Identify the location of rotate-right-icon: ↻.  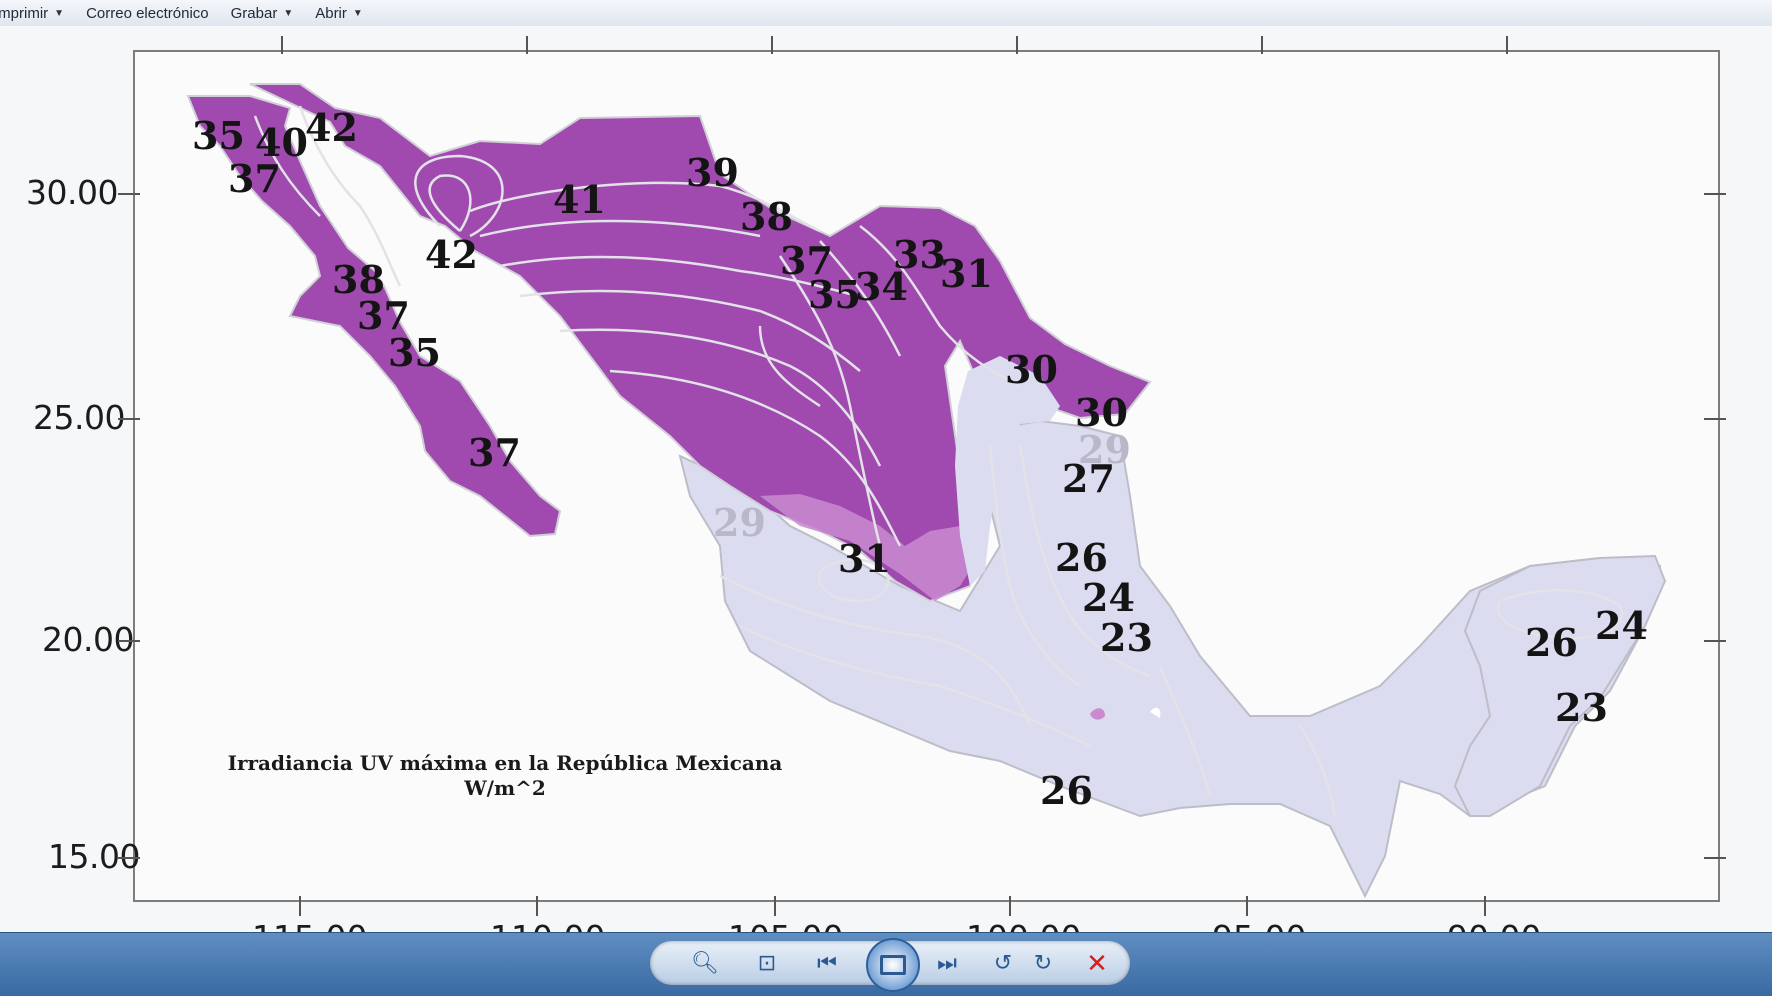
(1043, 963).